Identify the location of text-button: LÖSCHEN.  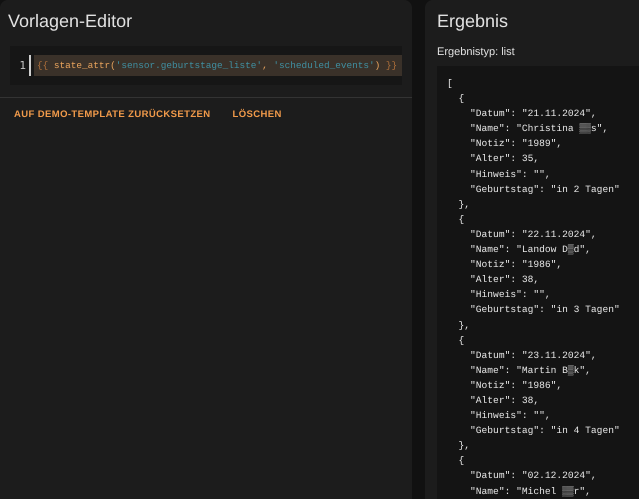
(257, 114).